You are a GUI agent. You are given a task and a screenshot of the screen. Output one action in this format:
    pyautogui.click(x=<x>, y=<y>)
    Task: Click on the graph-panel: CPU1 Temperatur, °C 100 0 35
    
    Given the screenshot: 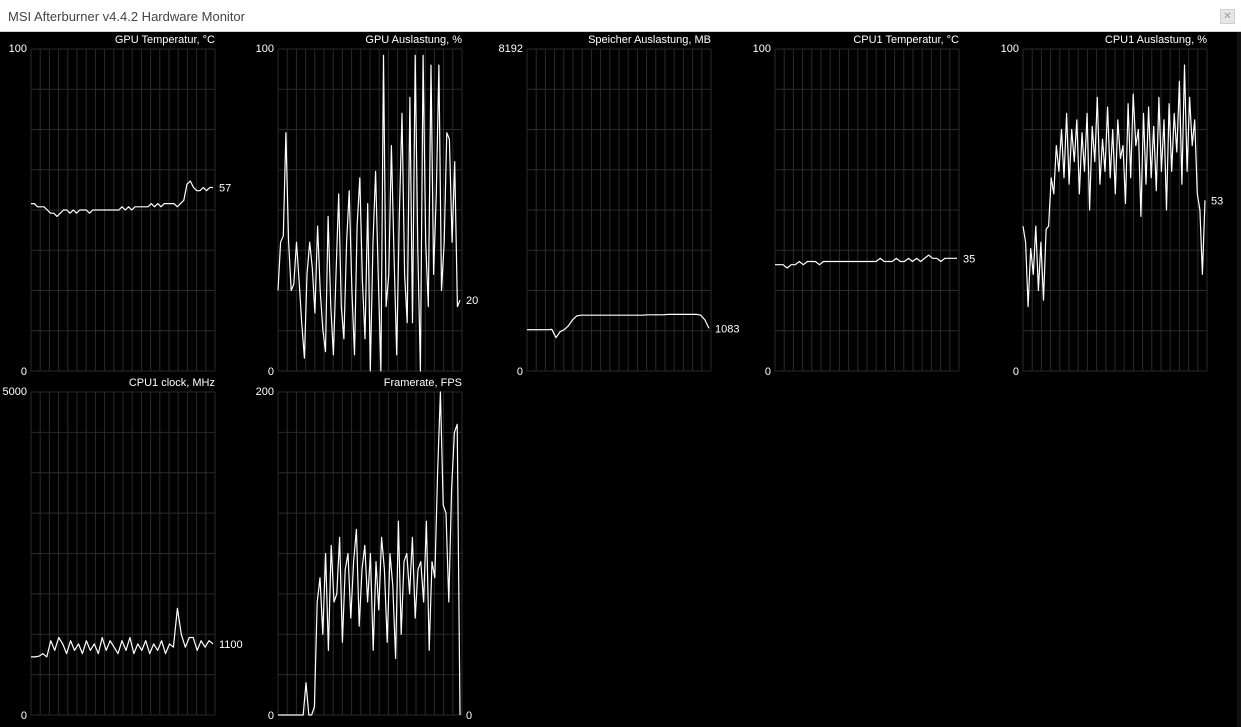 What is the action you would take?
    pyautogui.click(x=864, y=206)
    